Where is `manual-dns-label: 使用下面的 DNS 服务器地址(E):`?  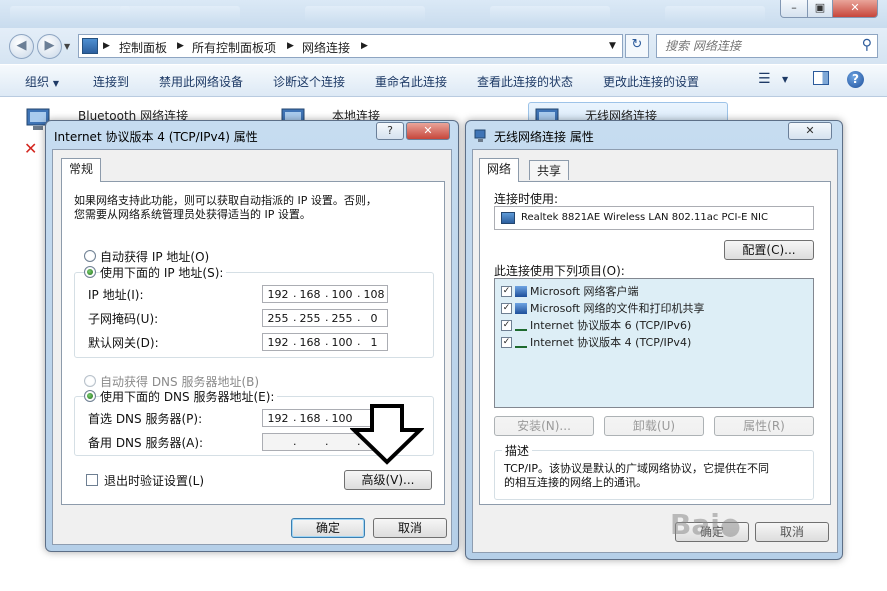 manual-dns-label: 使用下面的 DNS 服务器地址(E): is located at coordinates (189, 396).